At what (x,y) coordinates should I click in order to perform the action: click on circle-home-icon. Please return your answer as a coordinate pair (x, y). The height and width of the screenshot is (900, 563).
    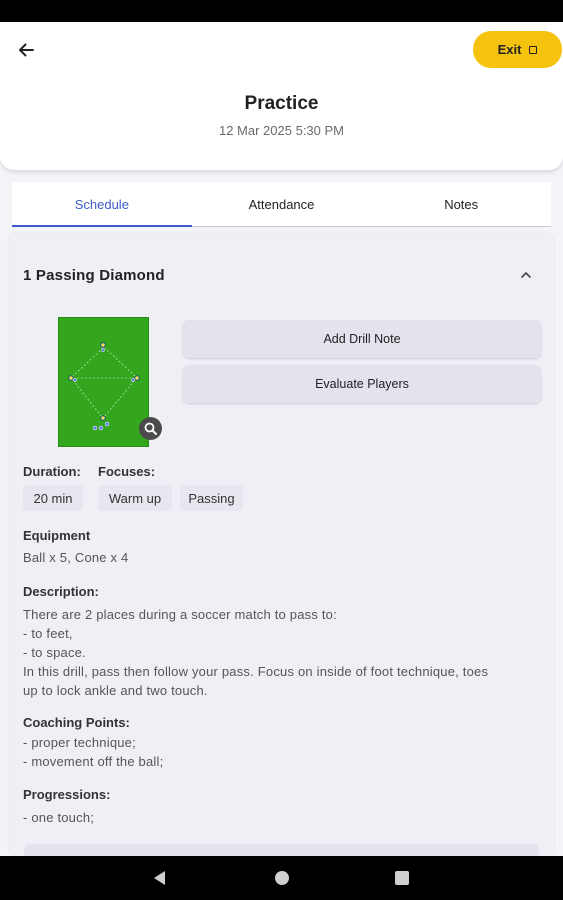
    Looking at the image, I should click on (282, 878).